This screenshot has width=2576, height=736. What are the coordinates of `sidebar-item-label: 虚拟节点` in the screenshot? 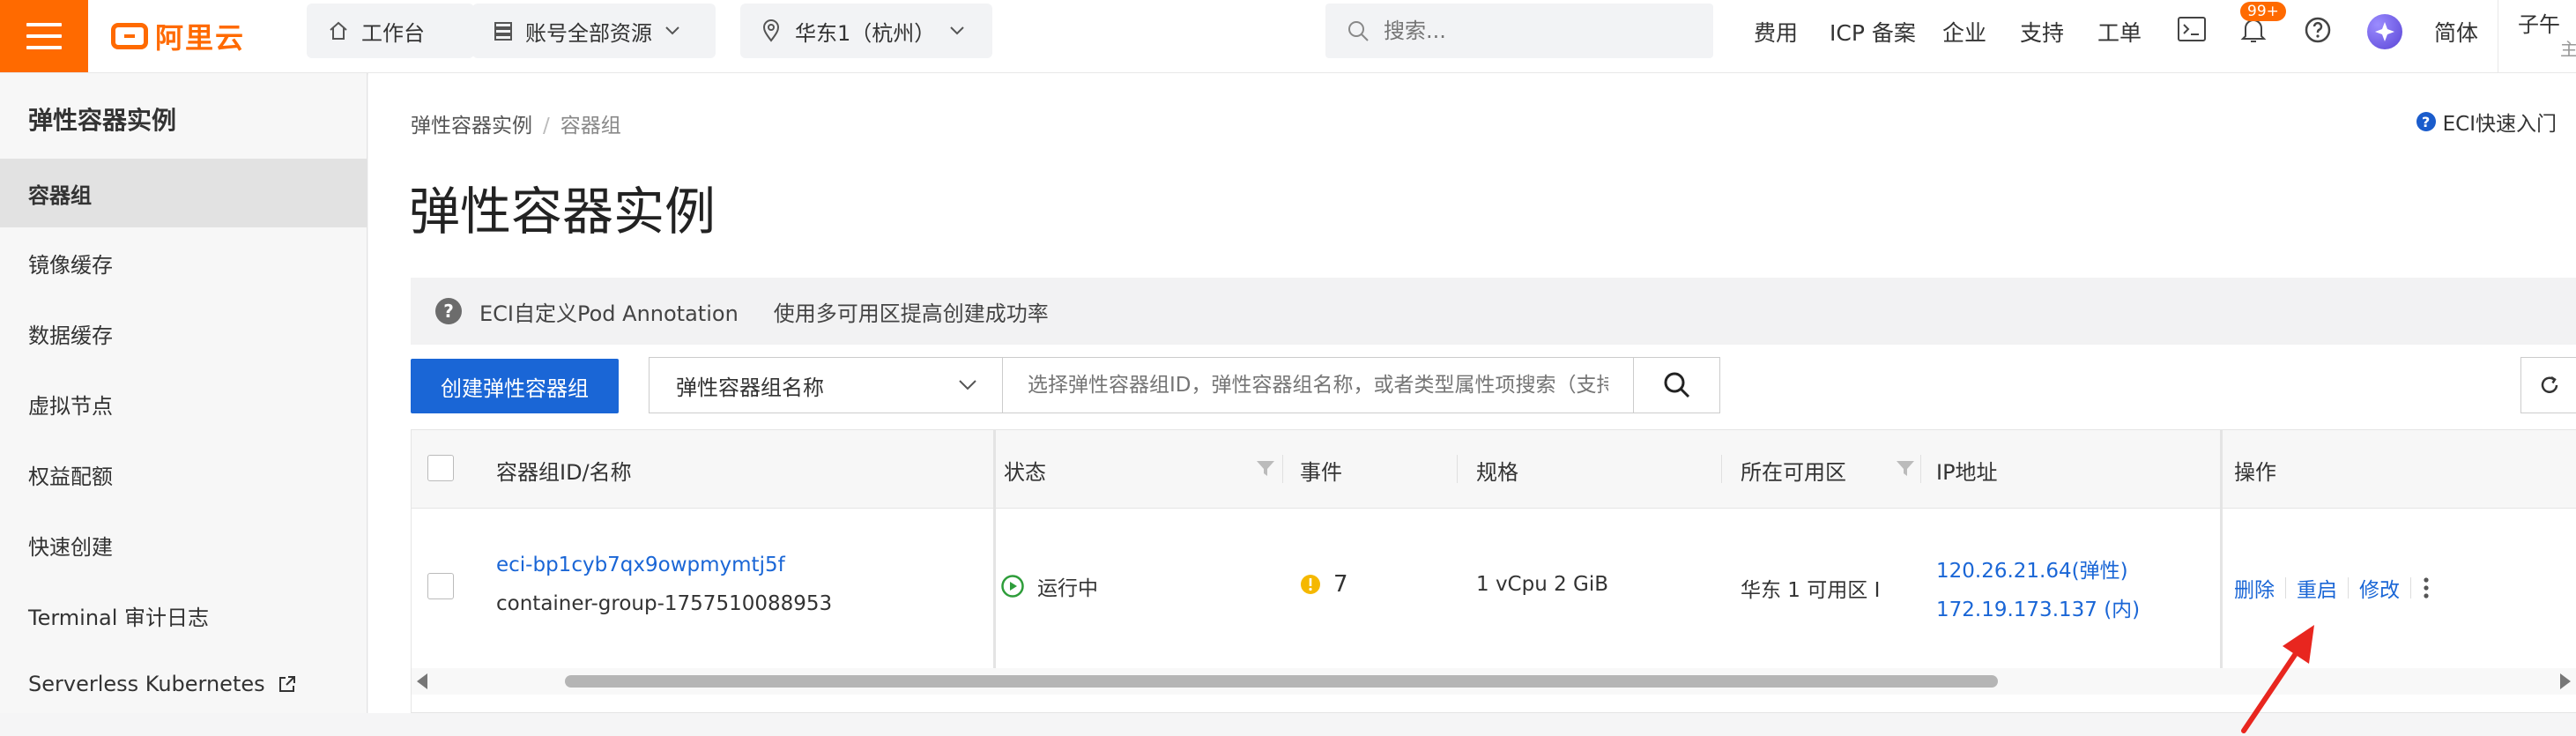 It's located at (70, 406).